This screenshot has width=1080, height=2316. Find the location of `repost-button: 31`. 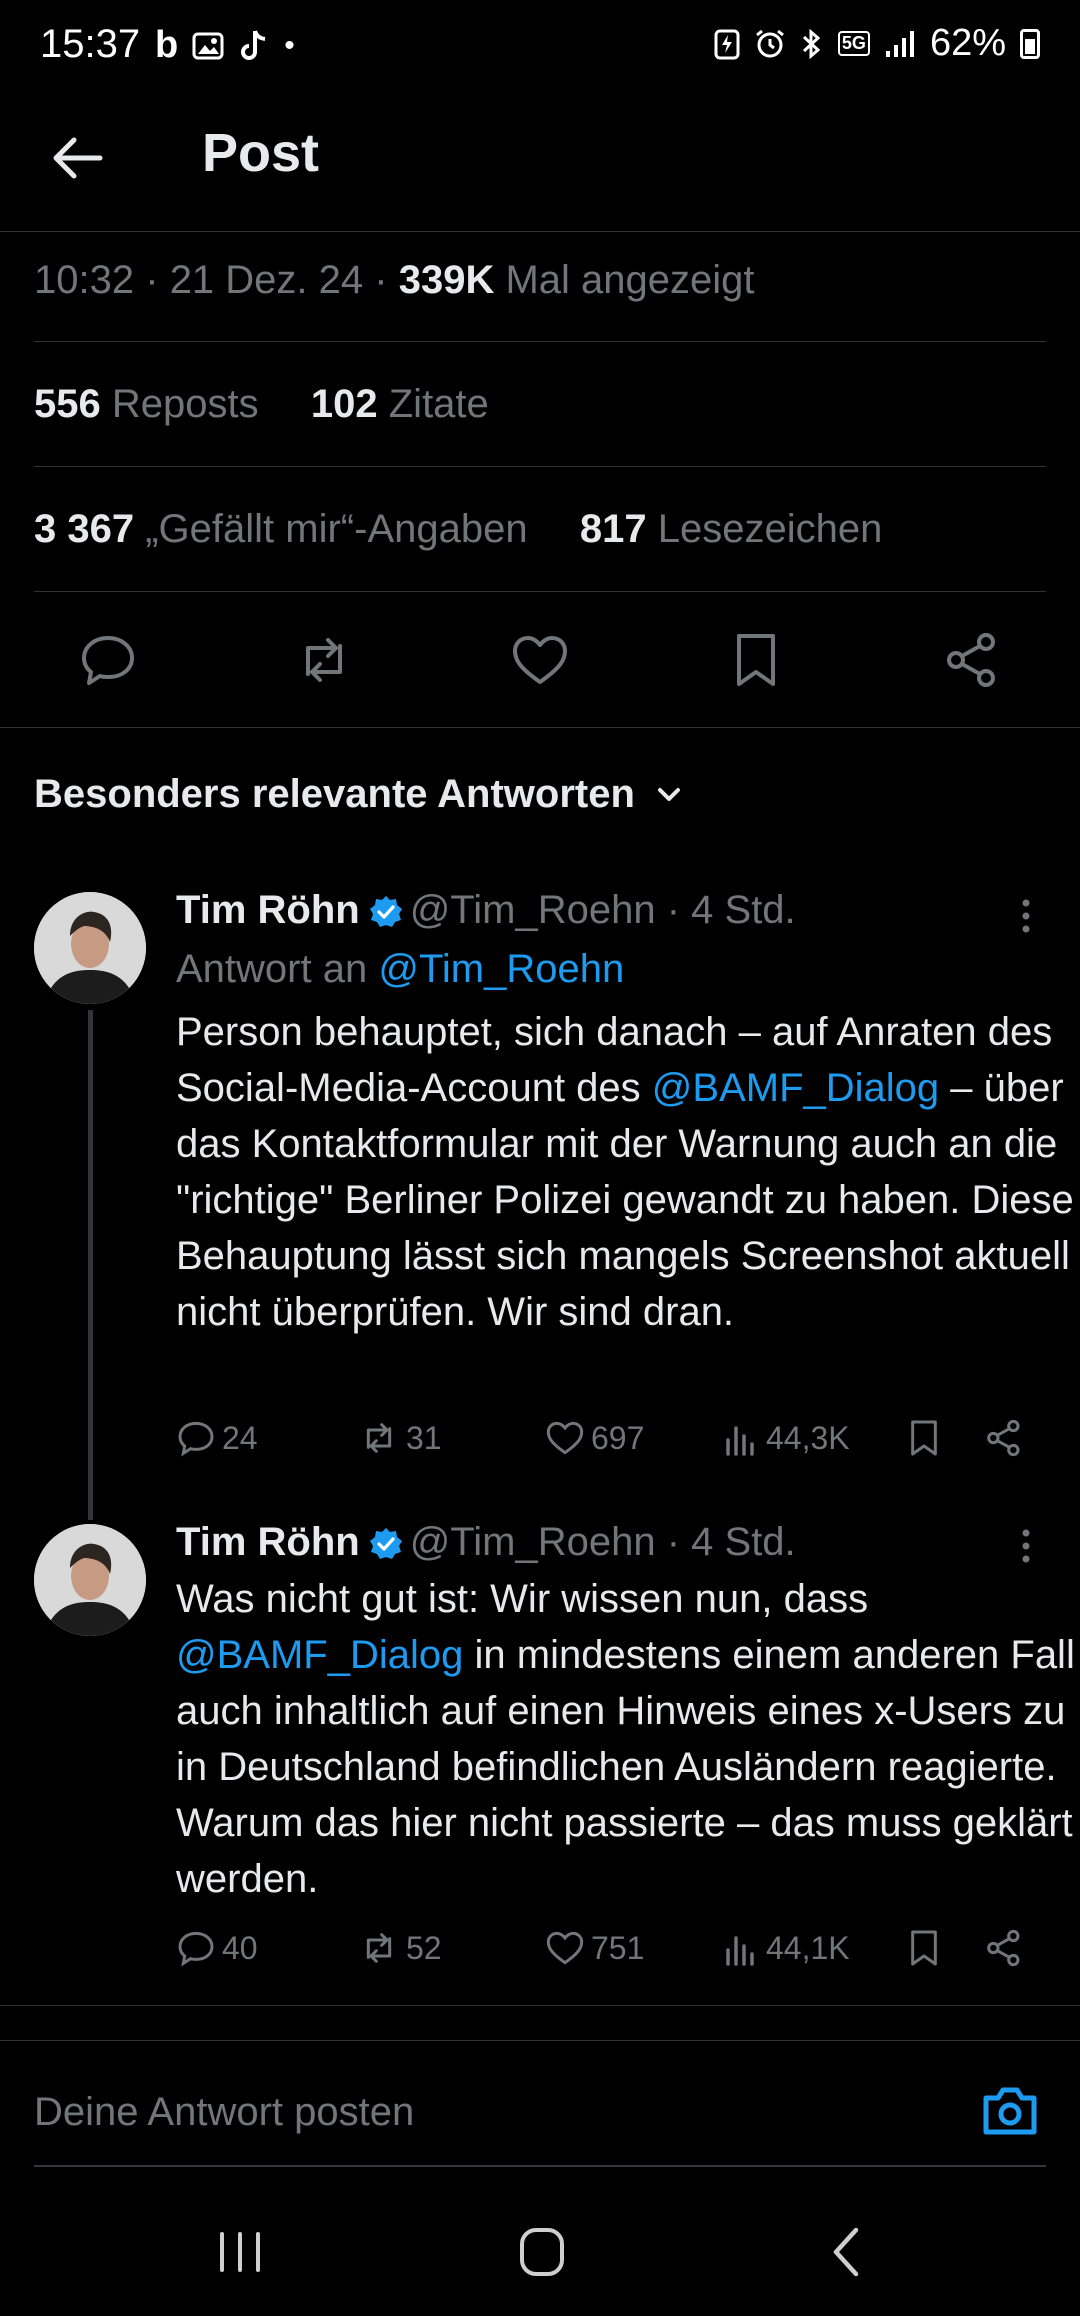

repost-button: 31 is located at coordinates (400, 1438).